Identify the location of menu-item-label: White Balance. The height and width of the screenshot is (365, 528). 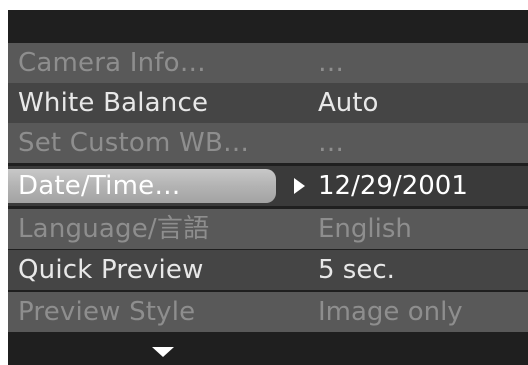
(113, 103).